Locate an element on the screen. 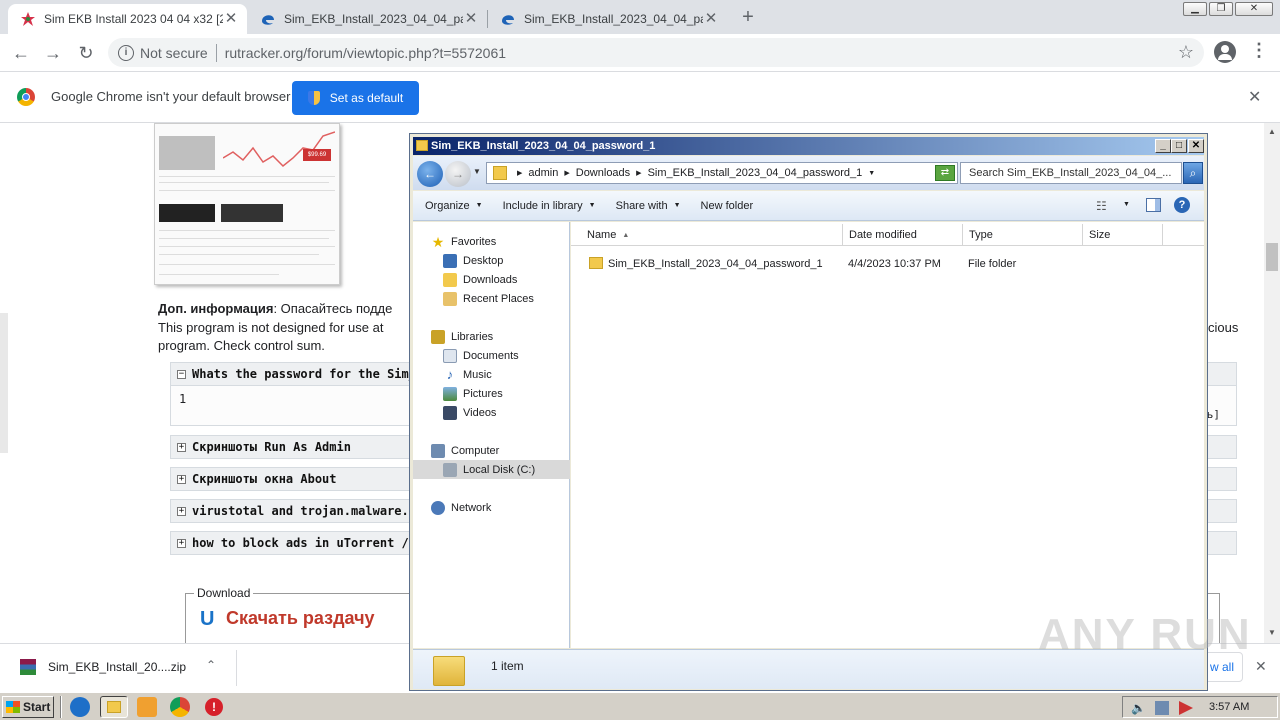 The width and height of the screenshot is (1280, 720). stop-icon: ! is located at coordinates (214, 707).